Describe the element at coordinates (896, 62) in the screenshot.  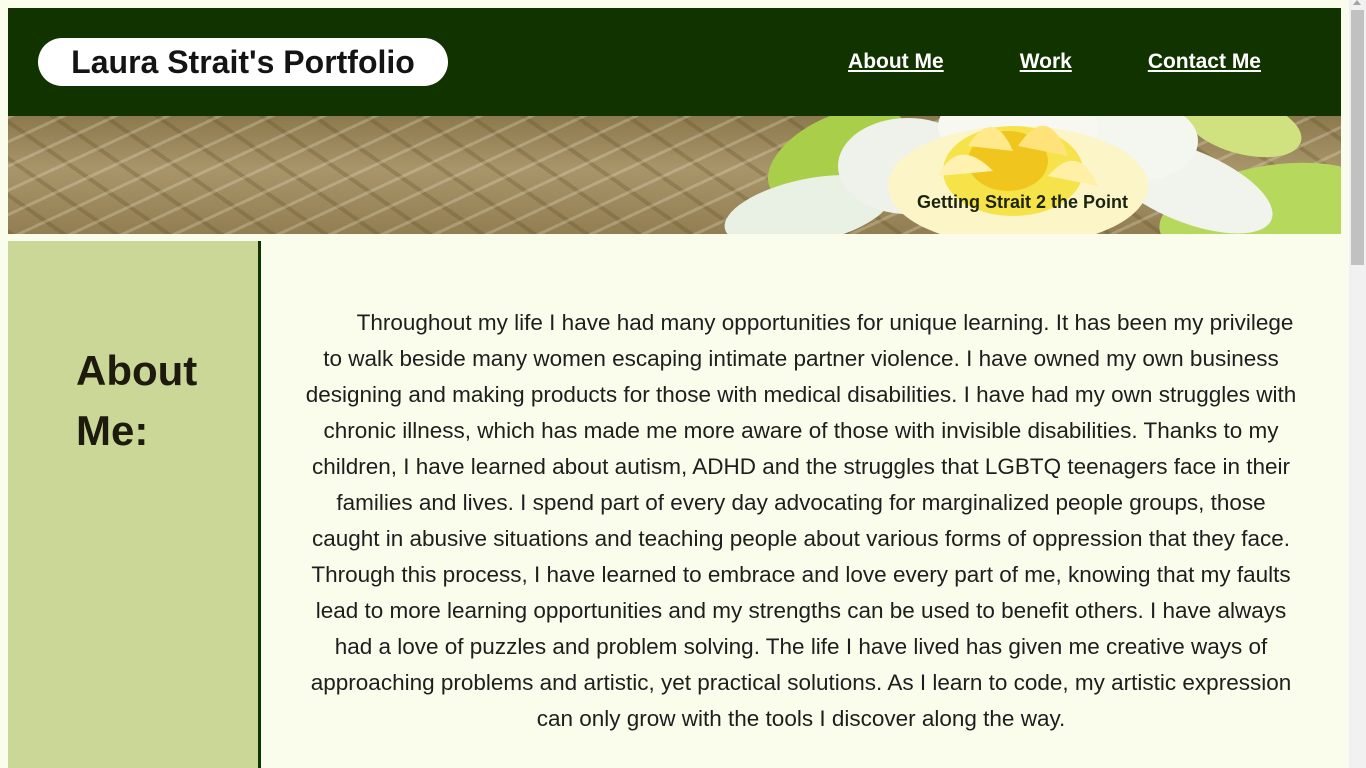
I see `nav-link-about-me: About Me` at that location.